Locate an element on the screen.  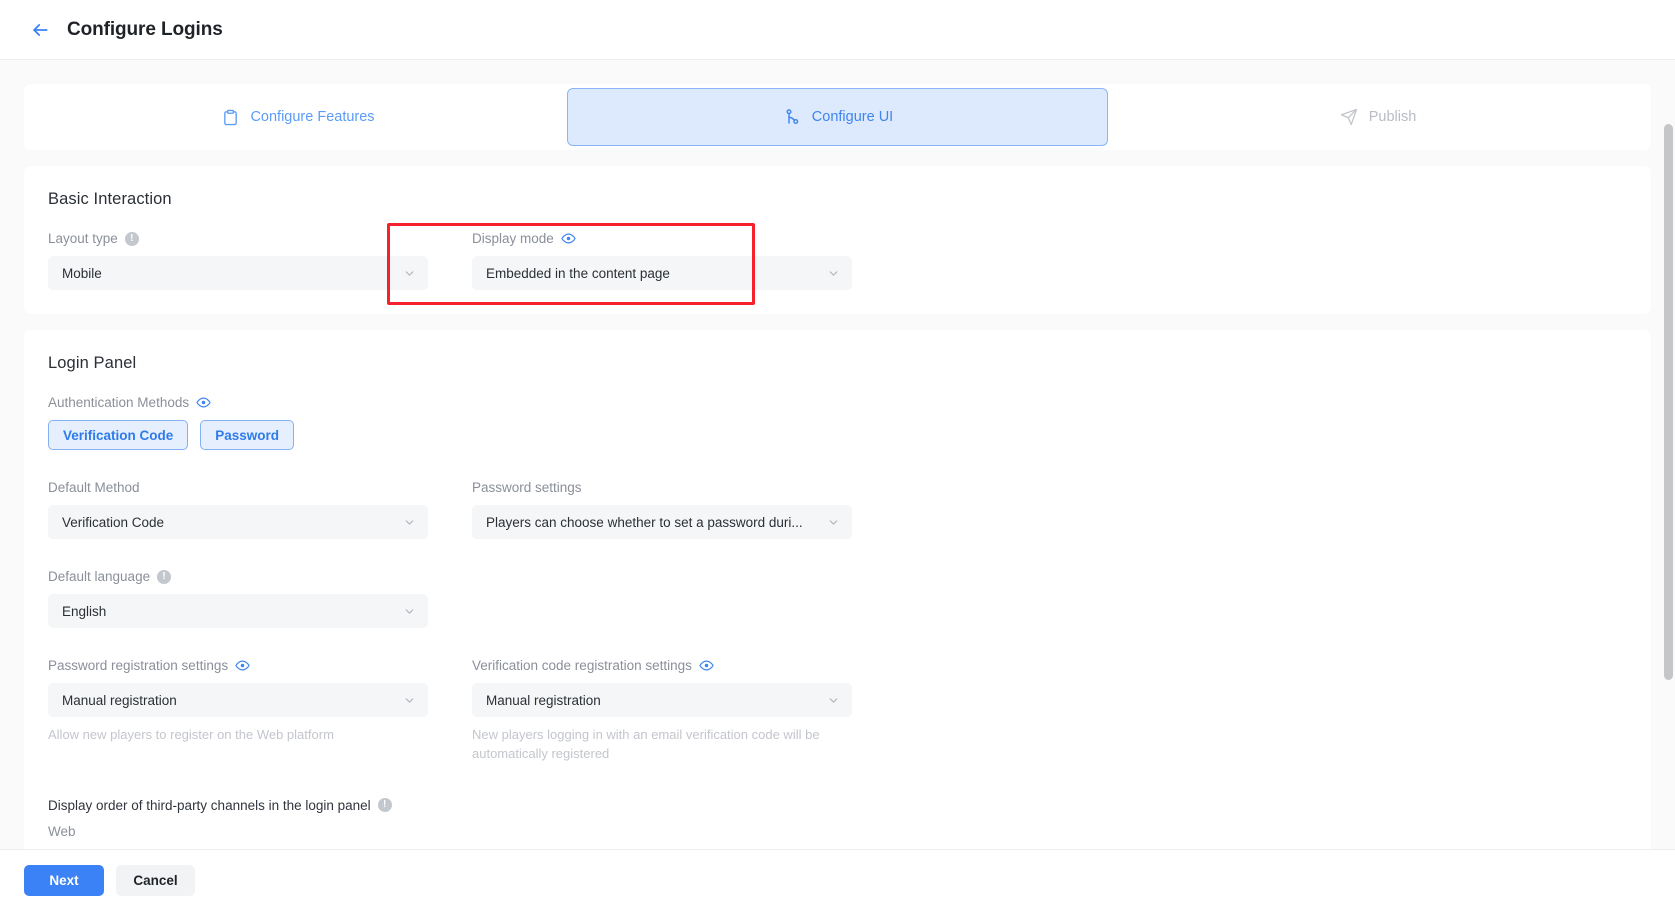
auth-method-chips: Verification Code Password is located at coordinates (837, 435).